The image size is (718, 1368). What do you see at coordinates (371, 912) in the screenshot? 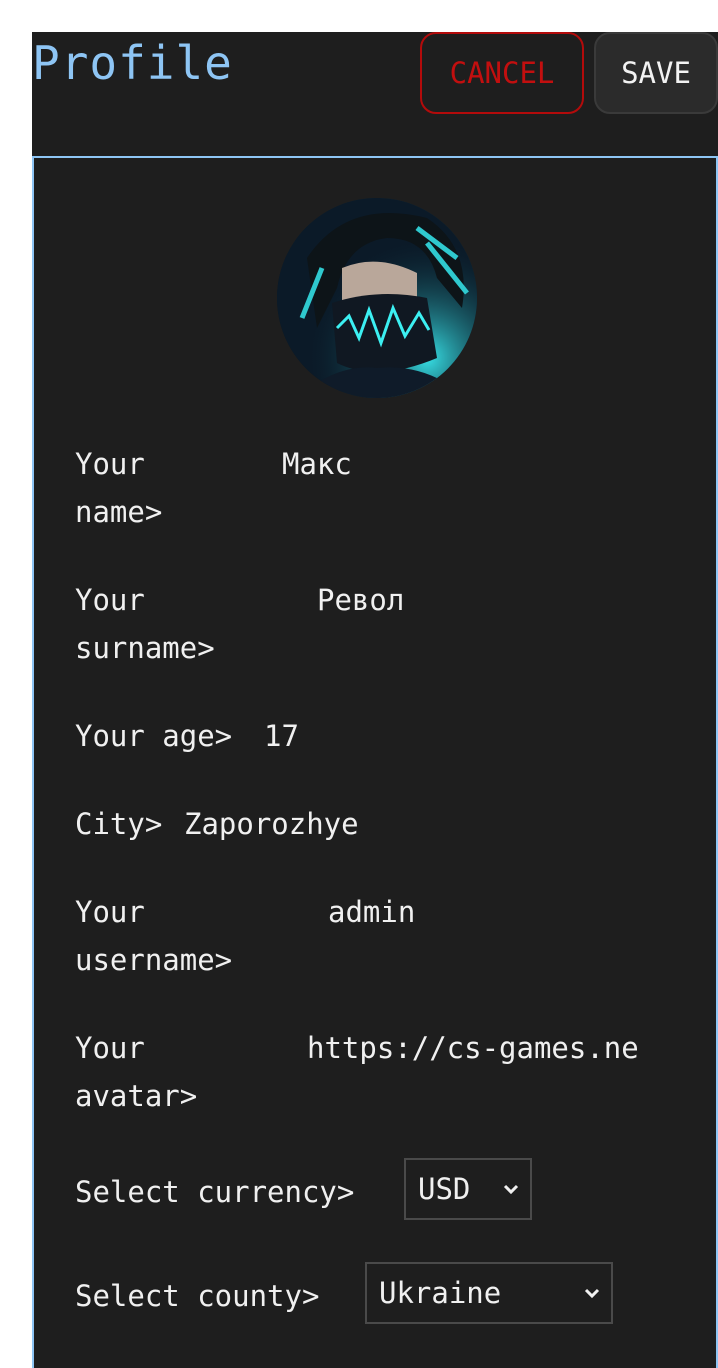
I see `username-input: admin` at bounding box center [371, 912].